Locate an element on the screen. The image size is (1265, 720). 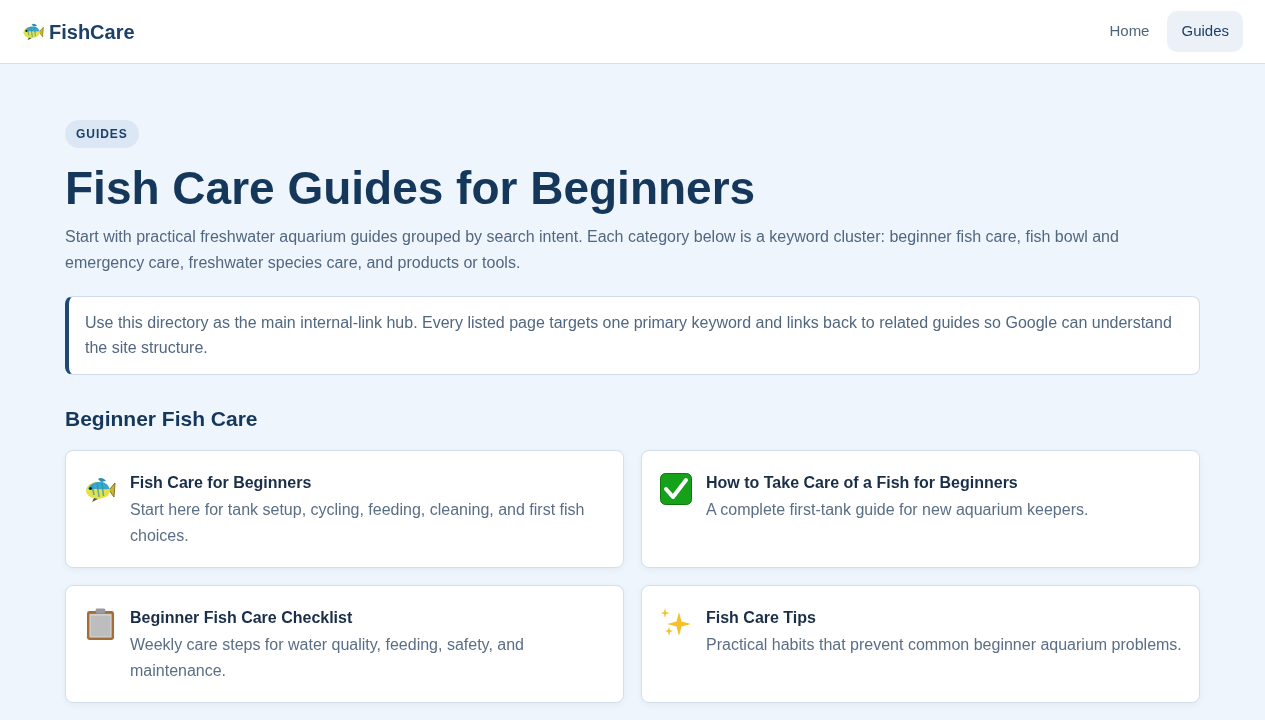
section-heading: Beginner Fish Care is located at coordinates (162, 419).